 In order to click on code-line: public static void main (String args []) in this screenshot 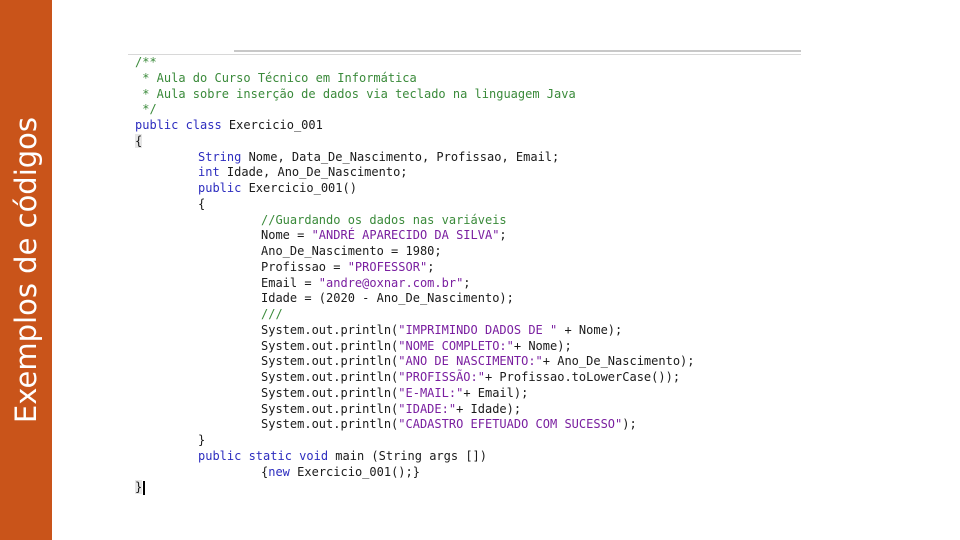, I will do `click(415, 457)`.